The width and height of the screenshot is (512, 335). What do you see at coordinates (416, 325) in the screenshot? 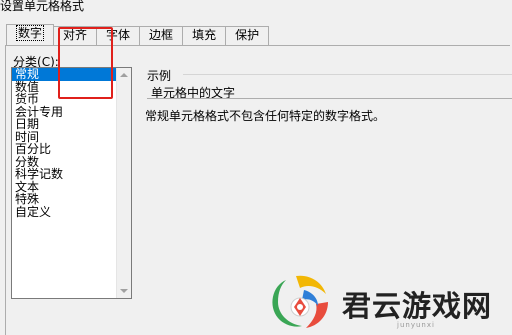
I see `watermark-domain: junyunxi` at bounding box center [416, 325].